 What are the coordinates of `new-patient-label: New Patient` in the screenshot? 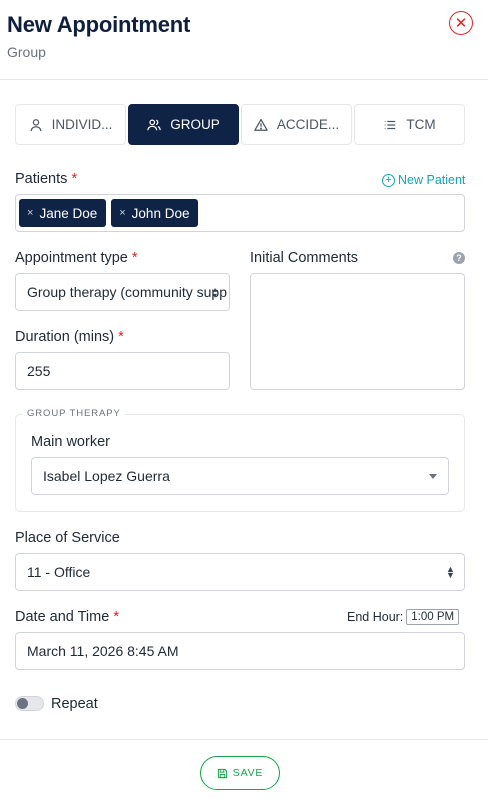 It's located at (432, 180).